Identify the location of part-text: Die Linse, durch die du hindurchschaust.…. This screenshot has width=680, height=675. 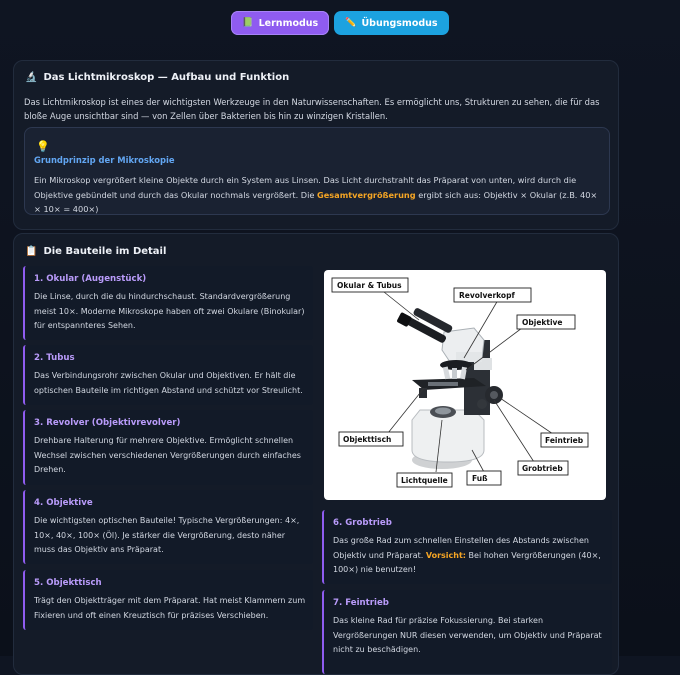
(169, 311).